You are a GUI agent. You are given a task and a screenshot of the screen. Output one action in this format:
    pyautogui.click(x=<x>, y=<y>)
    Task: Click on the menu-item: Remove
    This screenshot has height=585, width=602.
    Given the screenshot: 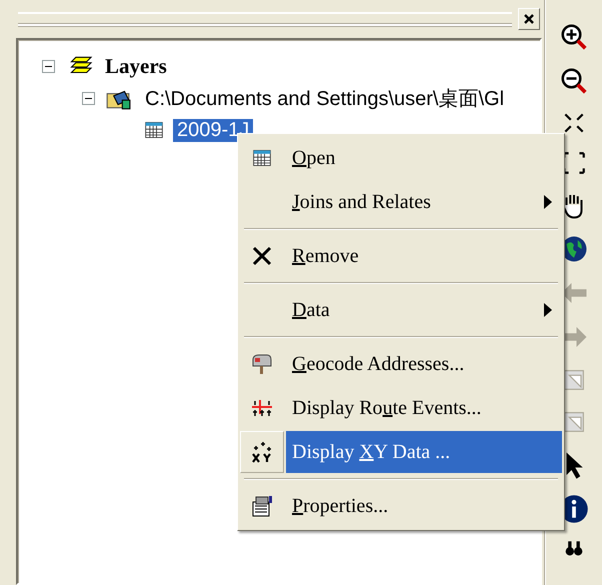 What is the action you would take?
    pyautogui.click(x=424, y=256)
    